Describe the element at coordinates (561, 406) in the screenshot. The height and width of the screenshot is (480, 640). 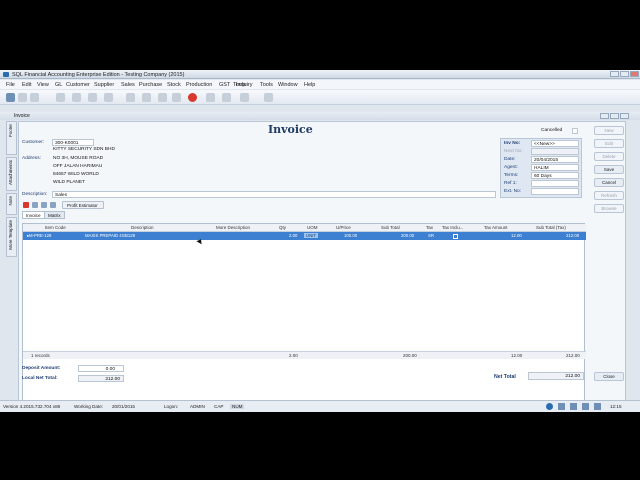
I see `tray-flag-icon` at that location.